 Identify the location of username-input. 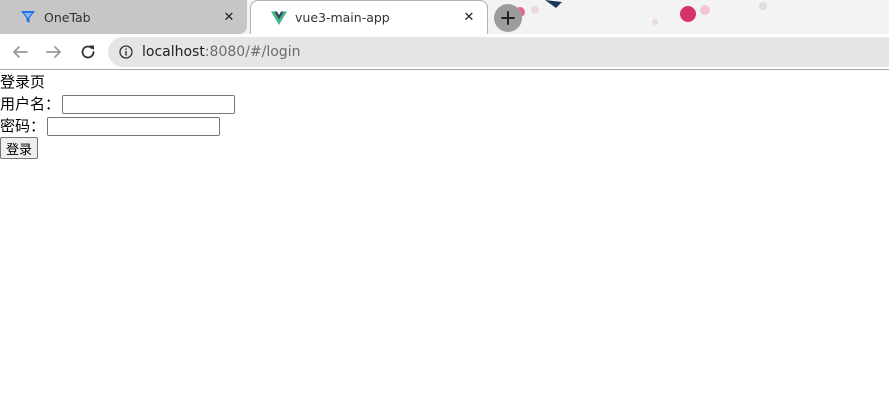
(149, 104).